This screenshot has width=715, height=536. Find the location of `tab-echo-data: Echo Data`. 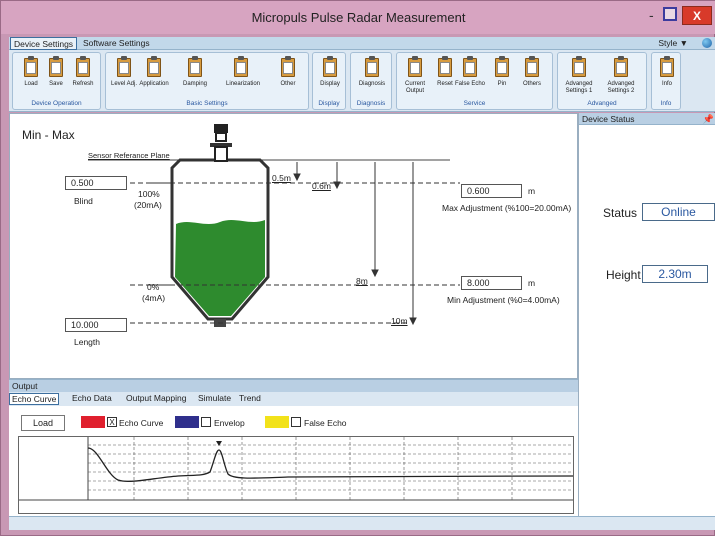

tab-echo-data: Echo Data is located at coordinates (92, 399).